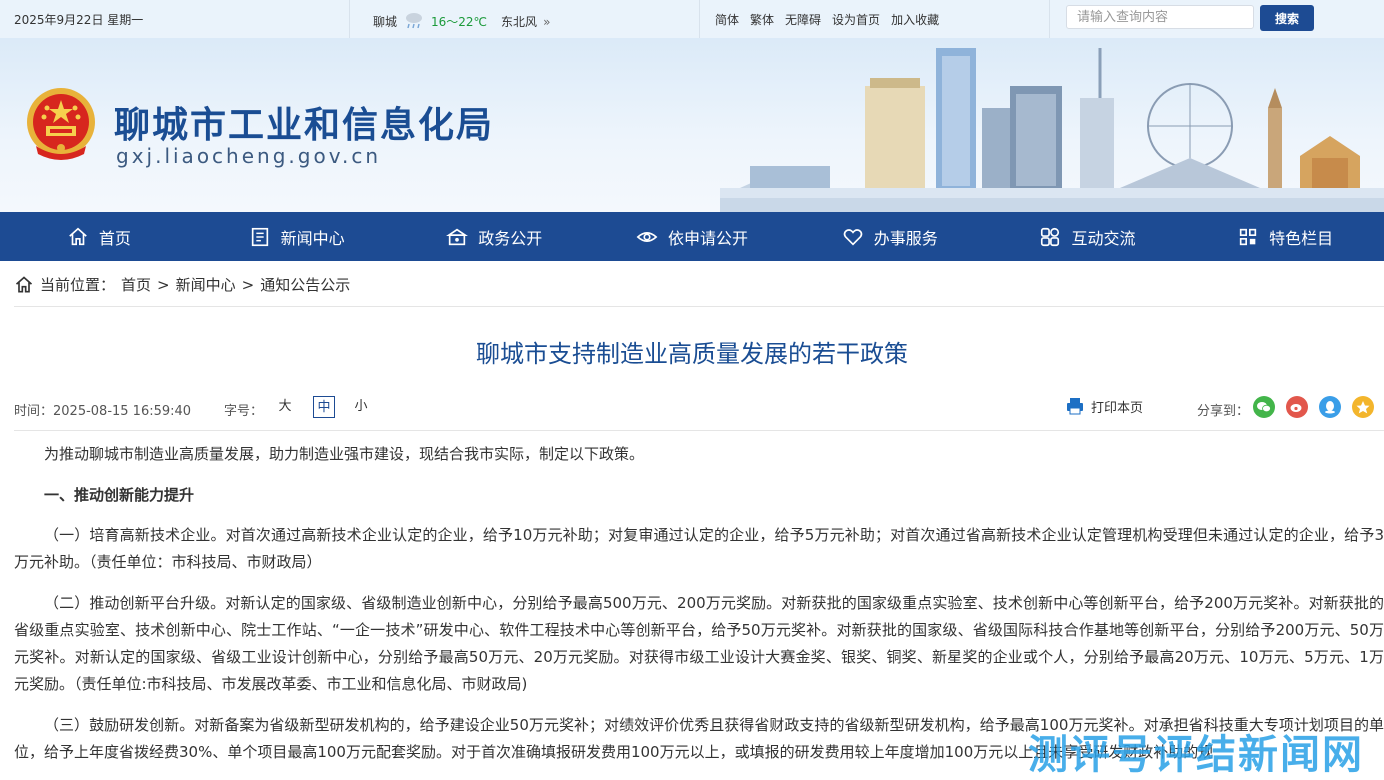  Describe the element at coordinates (803, 19) in the screenshot. I see `link-accessibility: 无障碍` at that location.